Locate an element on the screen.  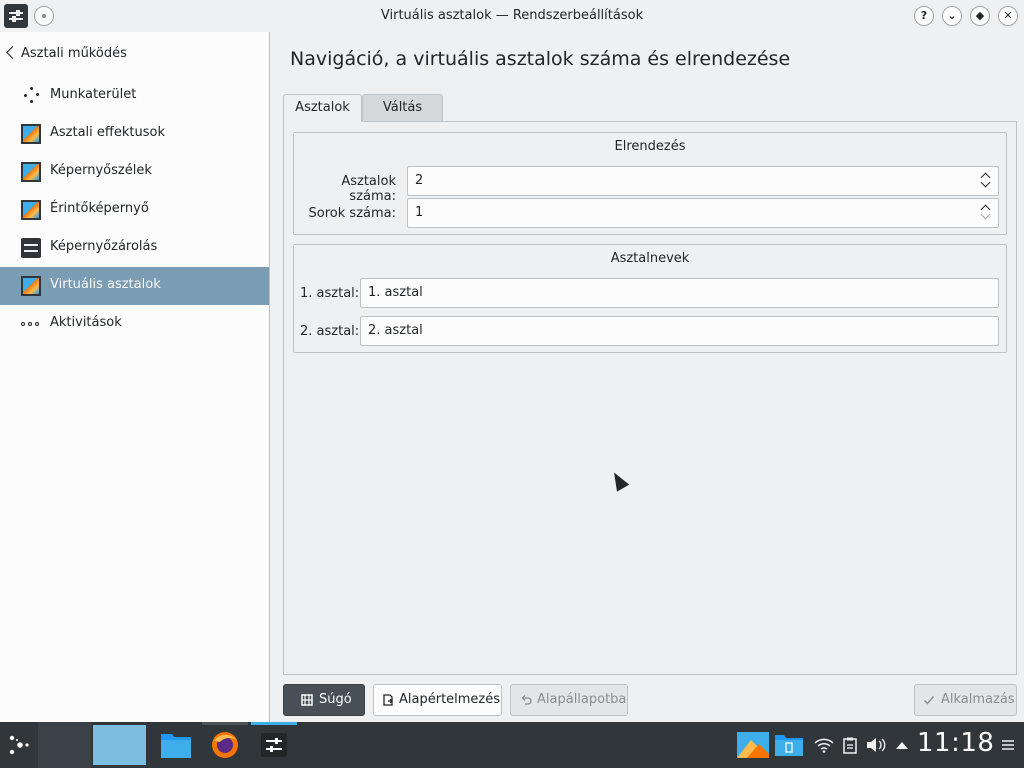
tray-network is located at coordinates (824, 745).